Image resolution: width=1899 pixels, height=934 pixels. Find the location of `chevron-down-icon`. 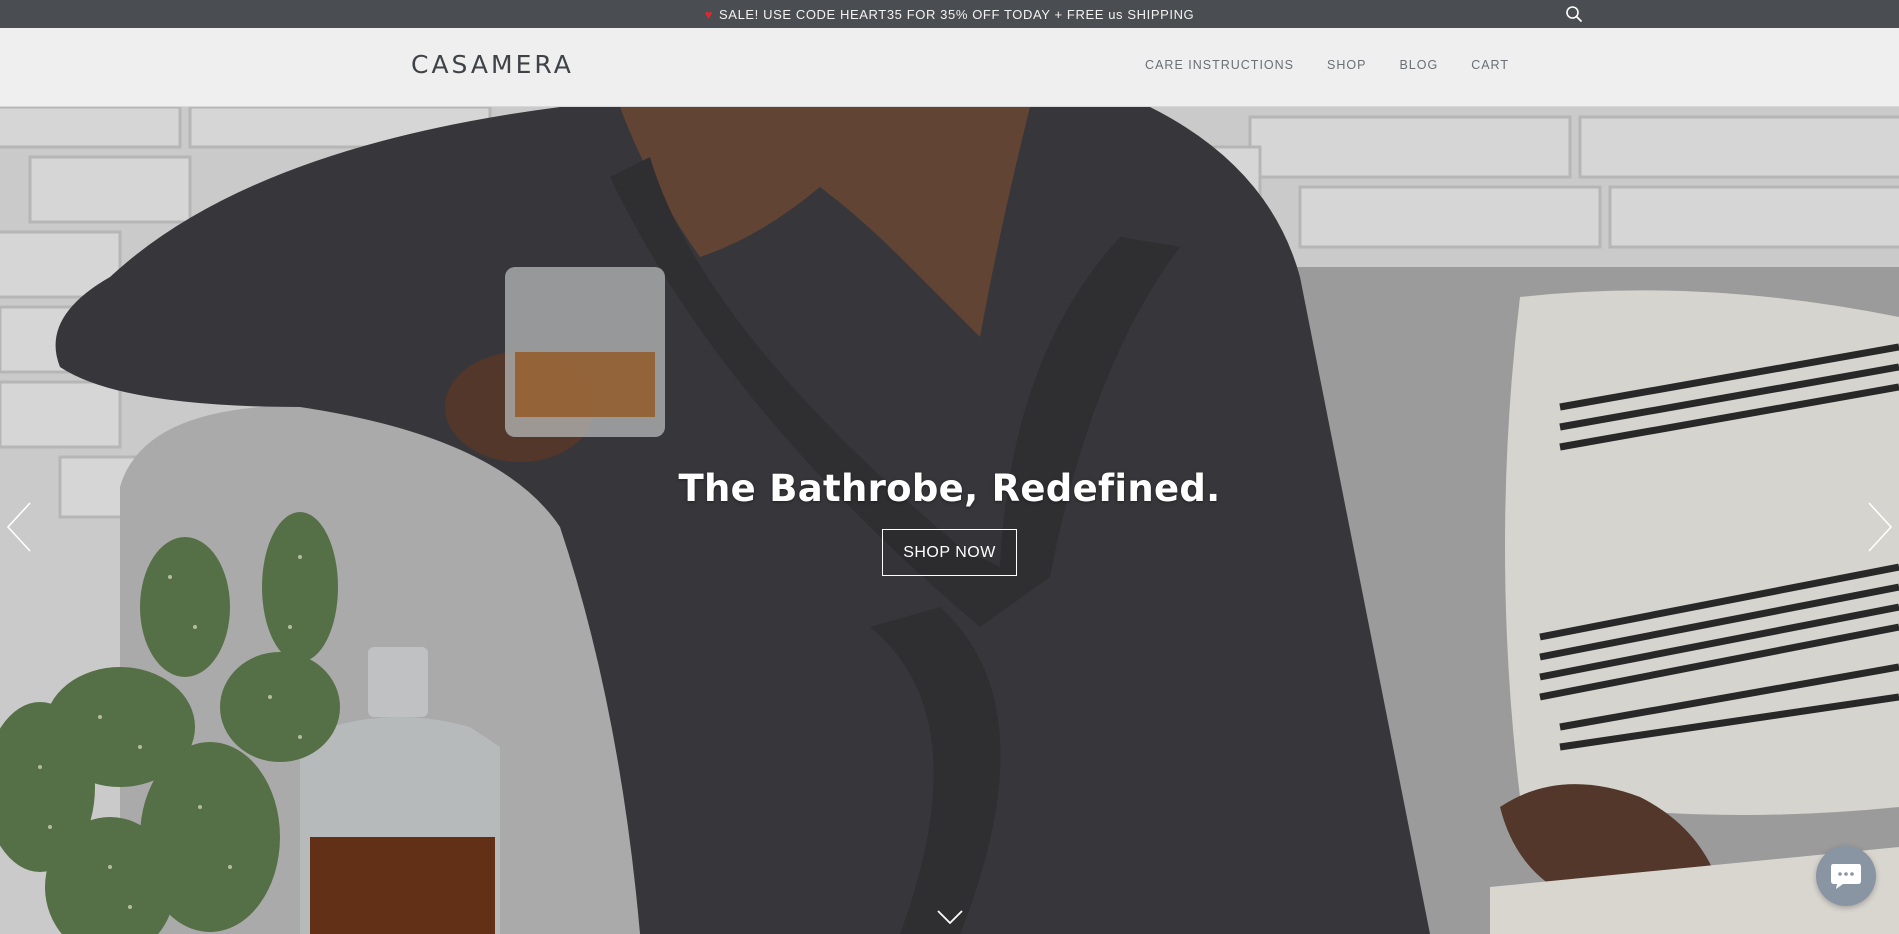

chevron-down-icon is located at coordinates (950, 917).